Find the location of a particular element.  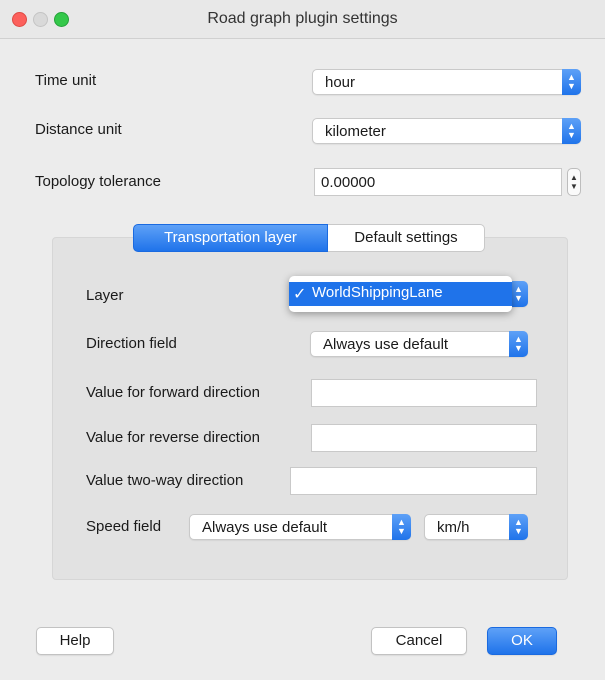

layer-option-selected: ✓ WorldShippingLane is located at coordinates (400, 294).